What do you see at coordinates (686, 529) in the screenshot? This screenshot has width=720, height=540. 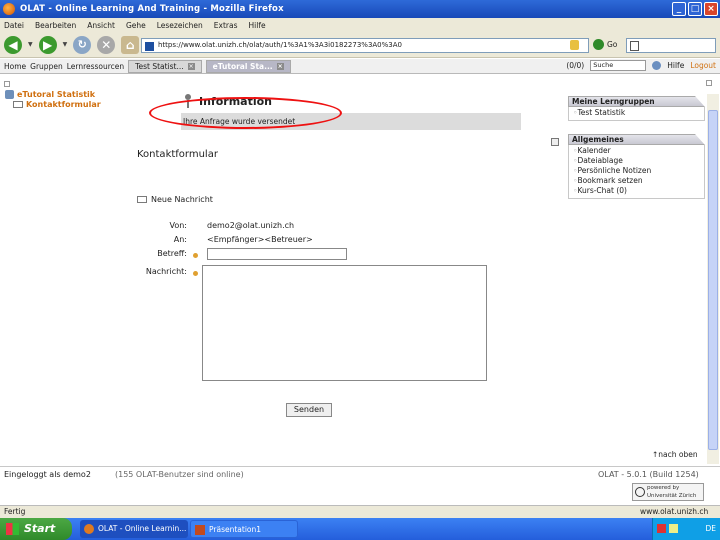 I see `system-tray: DE` at bounding box center [686, 529].